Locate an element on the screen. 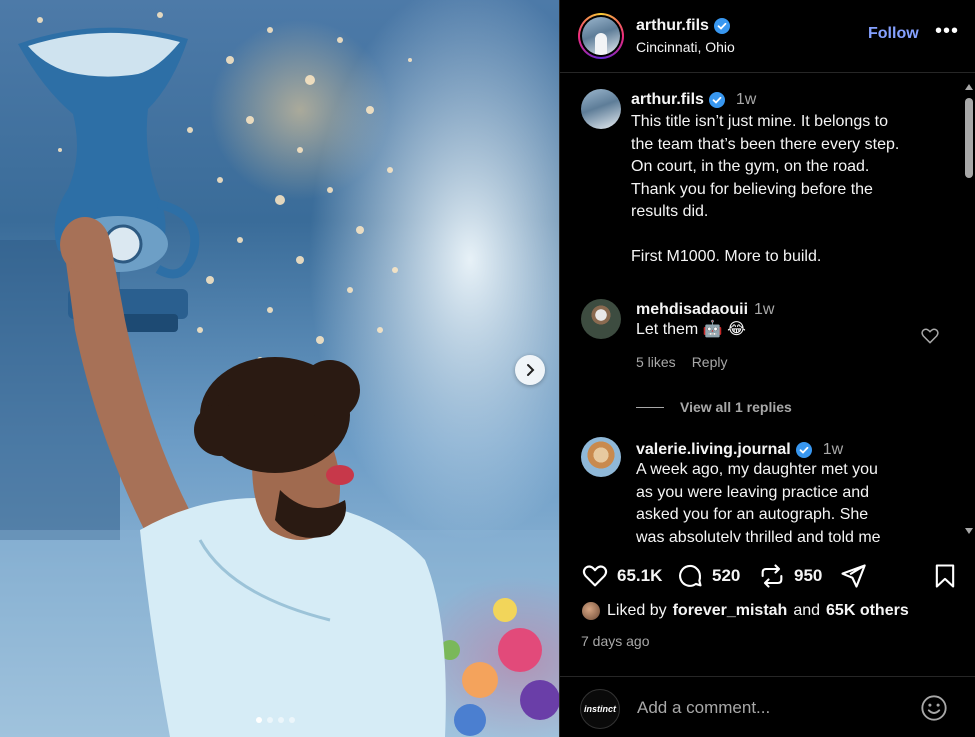 Image resolution: width=975 pixels, height=737 pixels. comments-scrollbar is located at coordinates (968, 308).